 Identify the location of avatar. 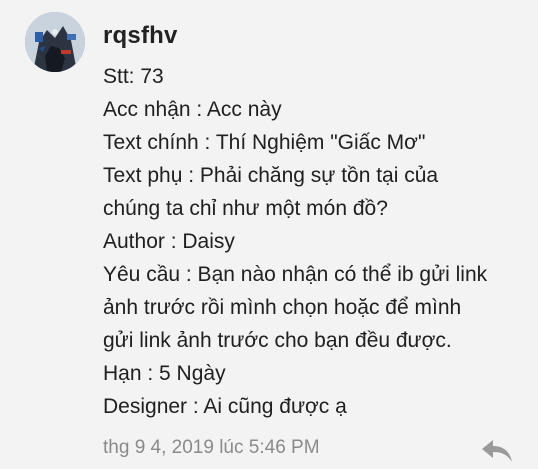
(55, 42).